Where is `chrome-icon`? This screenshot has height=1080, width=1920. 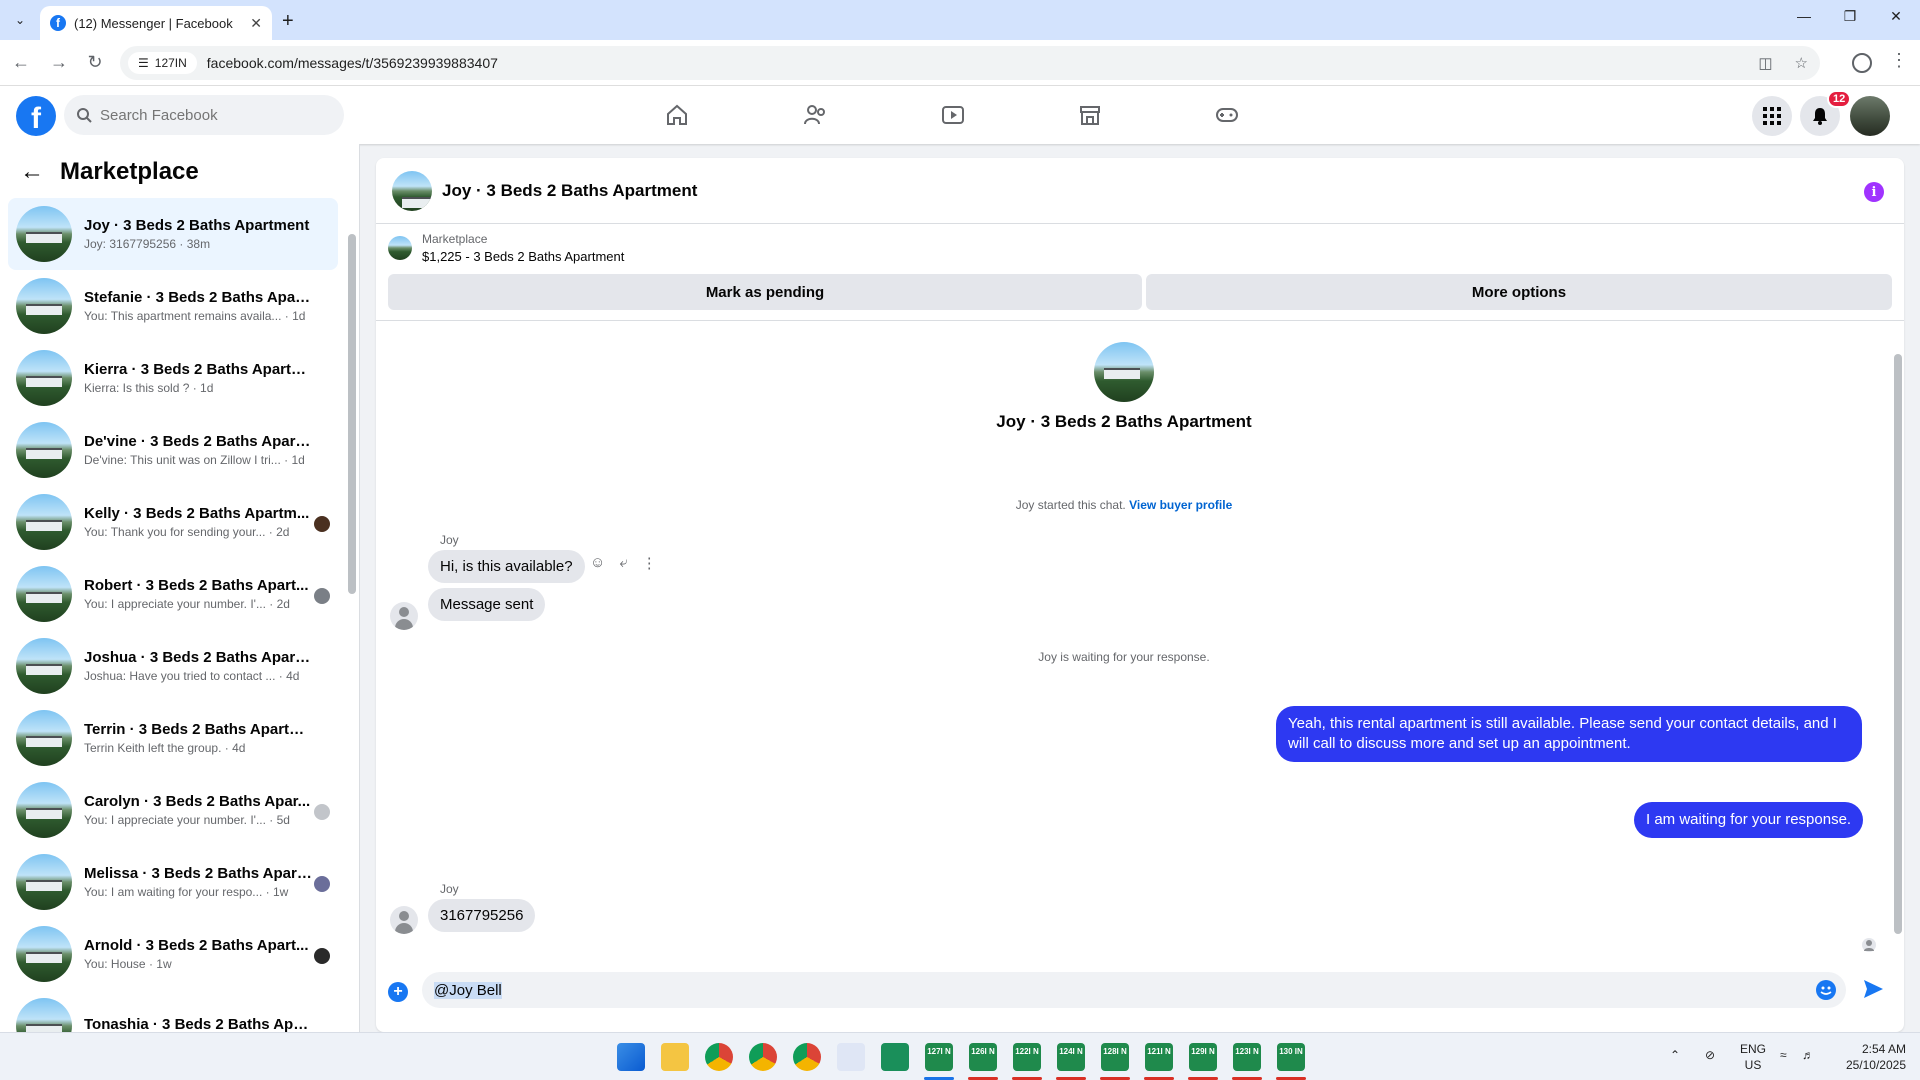 chrome-icon is located at coordinates (719, 1057).